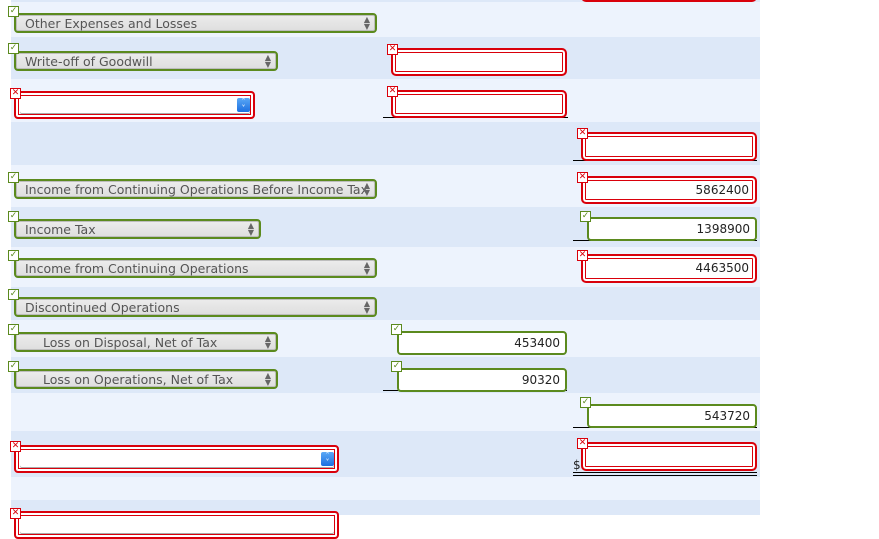  I want to click on currency-symbol: $, so click(577, 465).